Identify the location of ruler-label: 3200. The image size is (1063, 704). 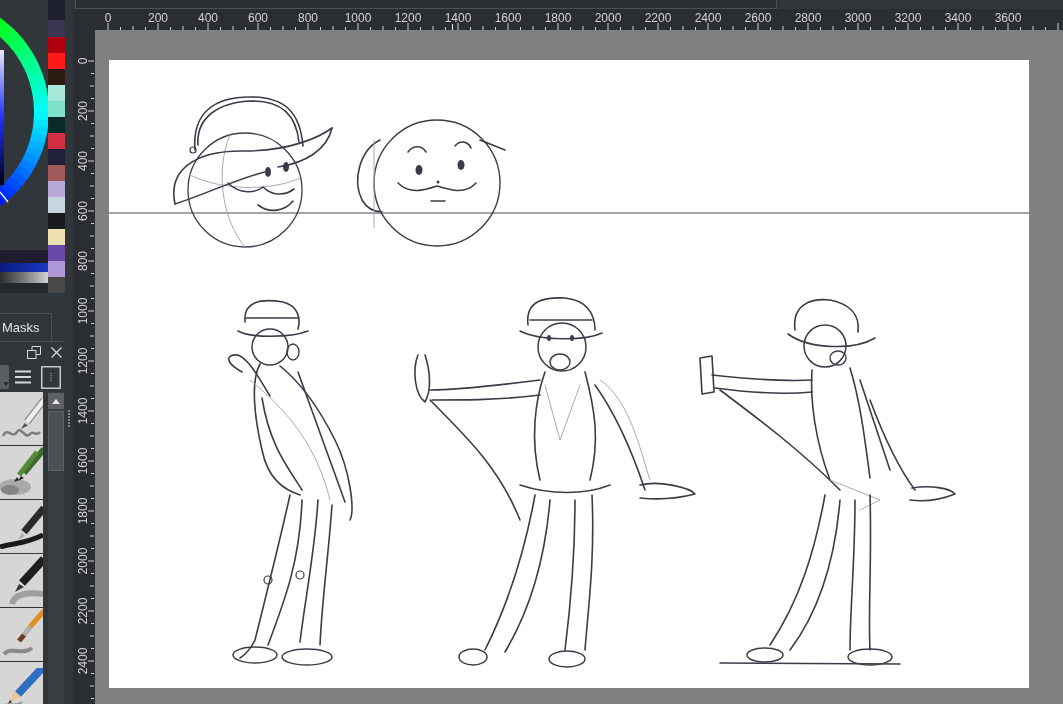
(908, 18).